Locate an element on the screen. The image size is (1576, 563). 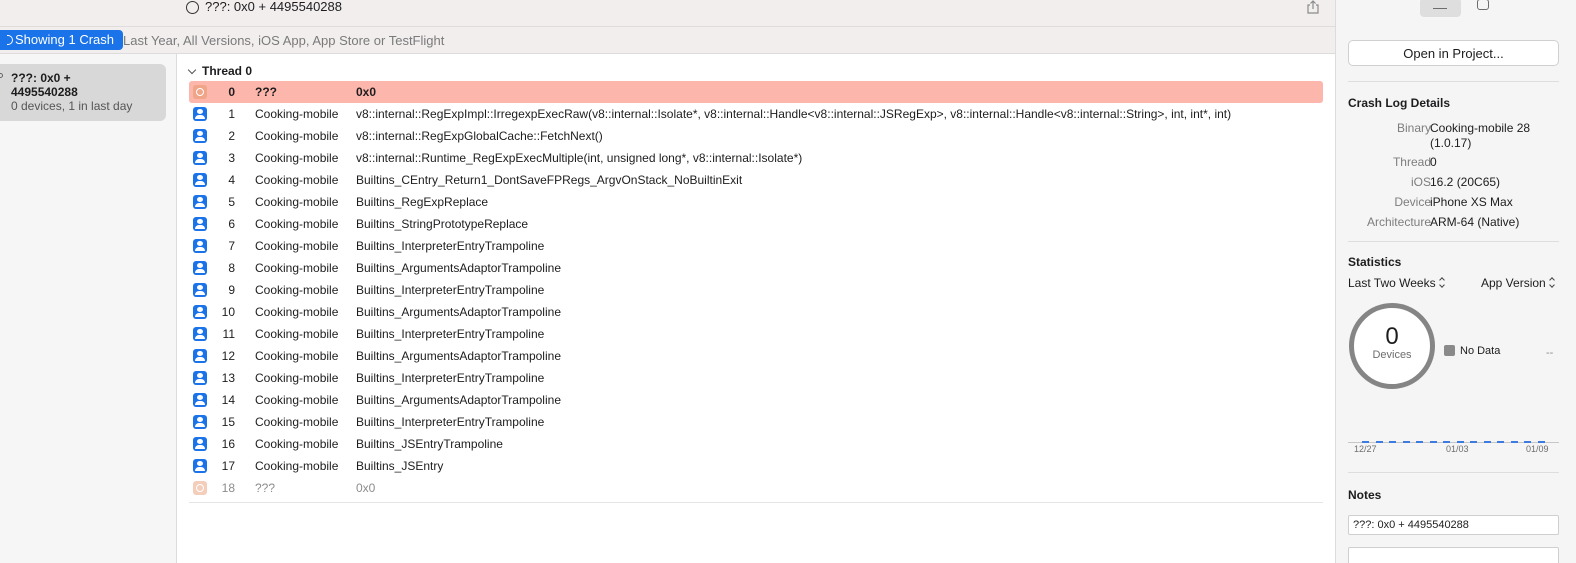
legend-value: -- is located at coordinates (1550, 353).